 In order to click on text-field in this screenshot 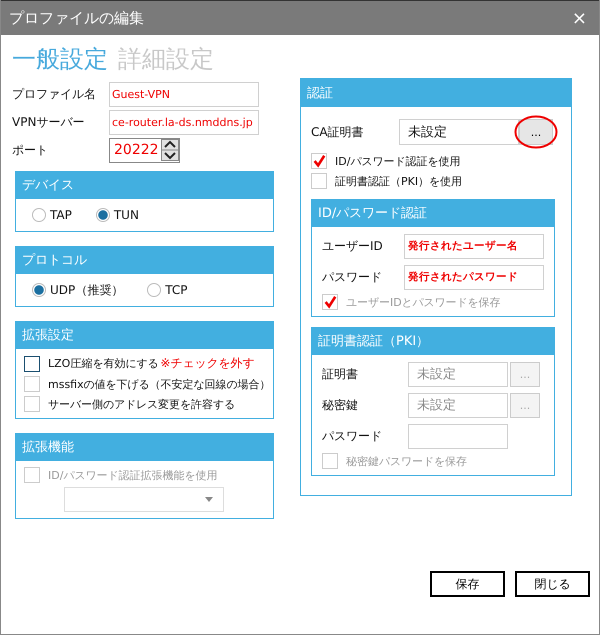, I will do `click(458, 436)`.